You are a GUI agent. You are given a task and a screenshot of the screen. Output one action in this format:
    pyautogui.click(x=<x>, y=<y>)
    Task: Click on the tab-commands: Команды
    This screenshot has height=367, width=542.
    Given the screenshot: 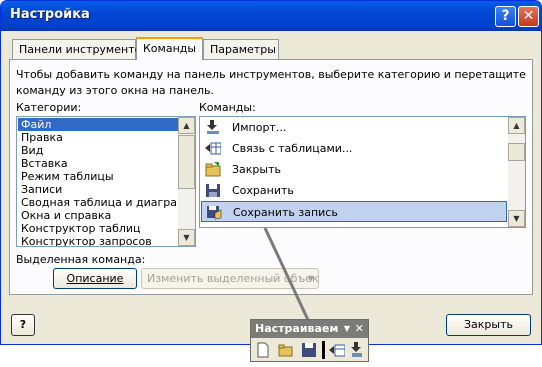 What is the action you would take?
    pyautogui.click(x=169, y=48)
    